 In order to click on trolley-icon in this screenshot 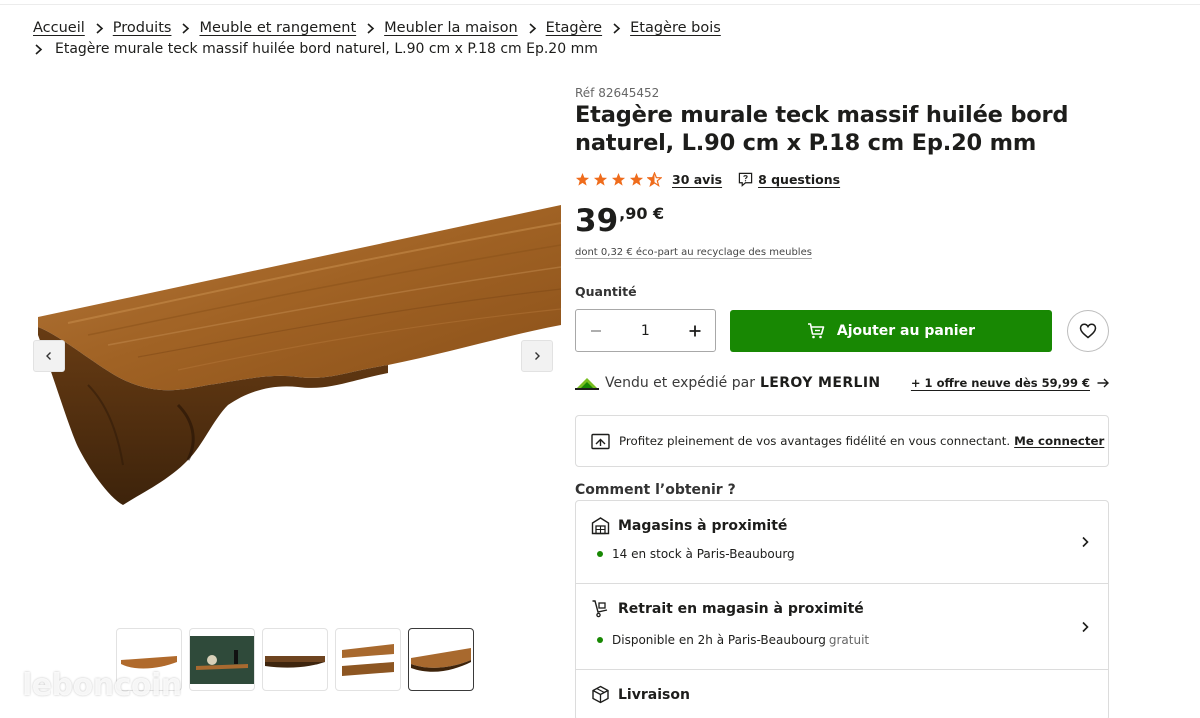, I will do `click(600, 609)`.